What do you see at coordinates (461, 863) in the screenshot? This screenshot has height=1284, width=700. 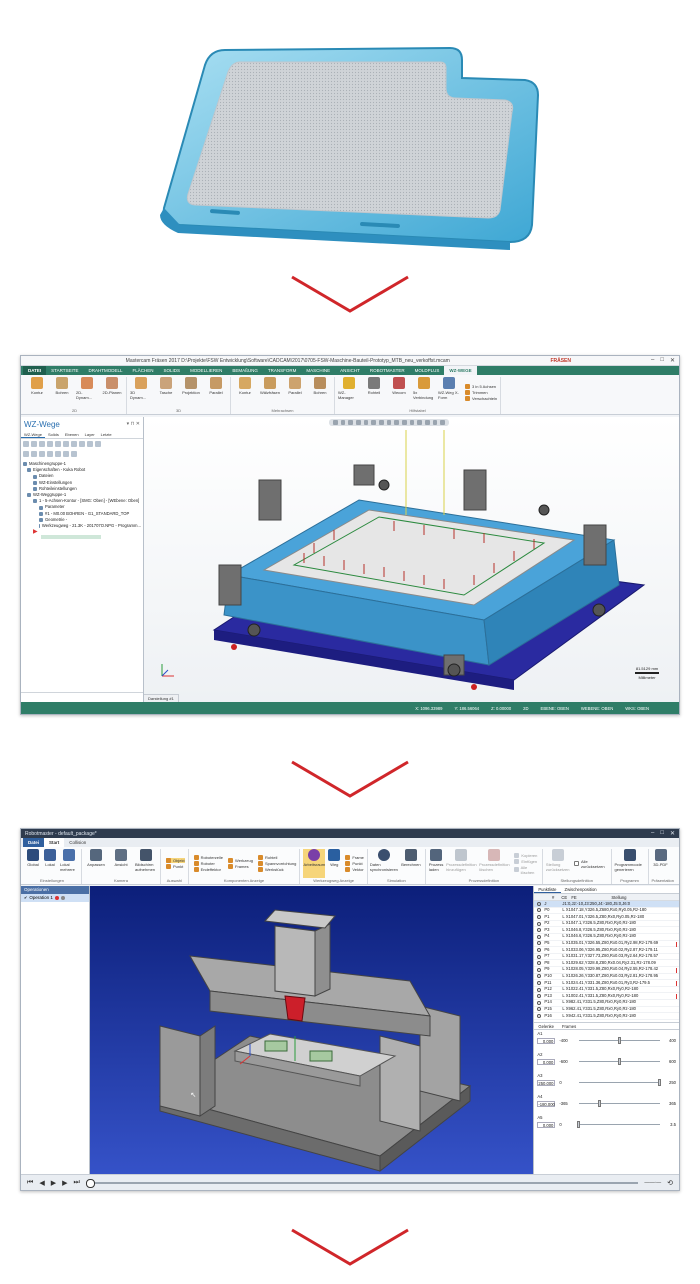 I see `prozessdefinition-hinzufuegen-button: Prozessdefinition hinzufügen` at bounding box center [461, 863].